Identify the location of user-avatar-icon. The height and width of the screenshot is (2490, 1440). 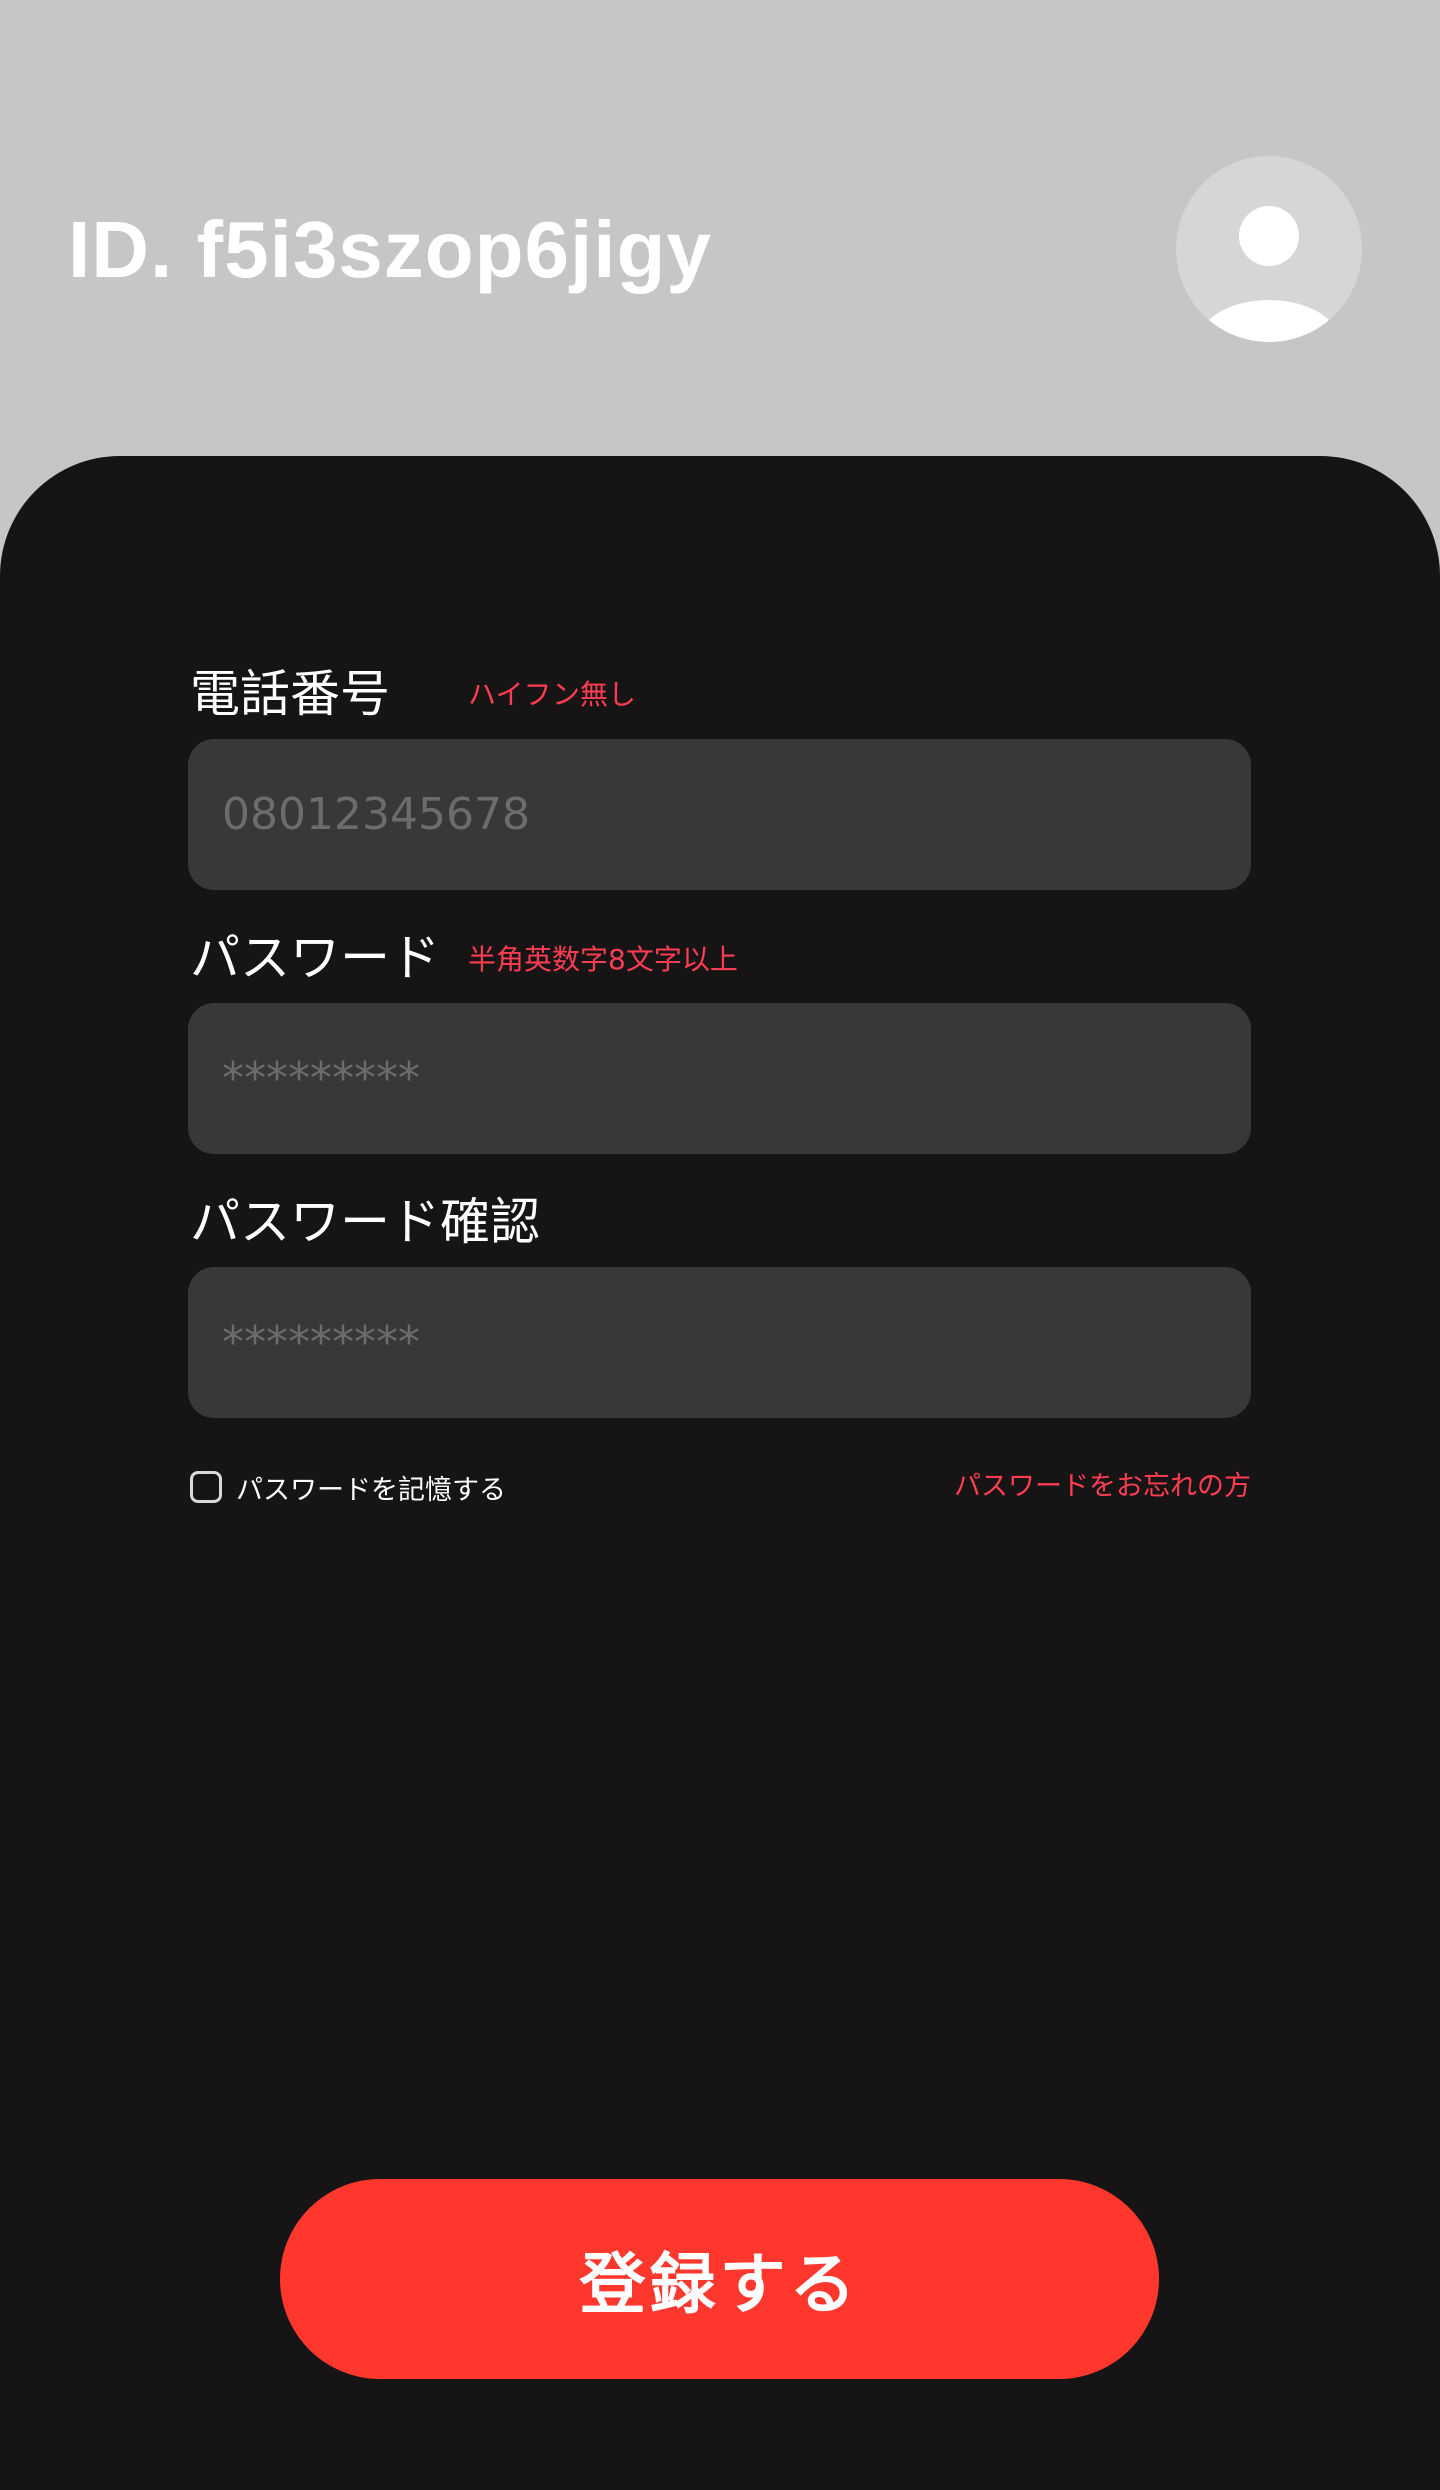
(1269, 249).